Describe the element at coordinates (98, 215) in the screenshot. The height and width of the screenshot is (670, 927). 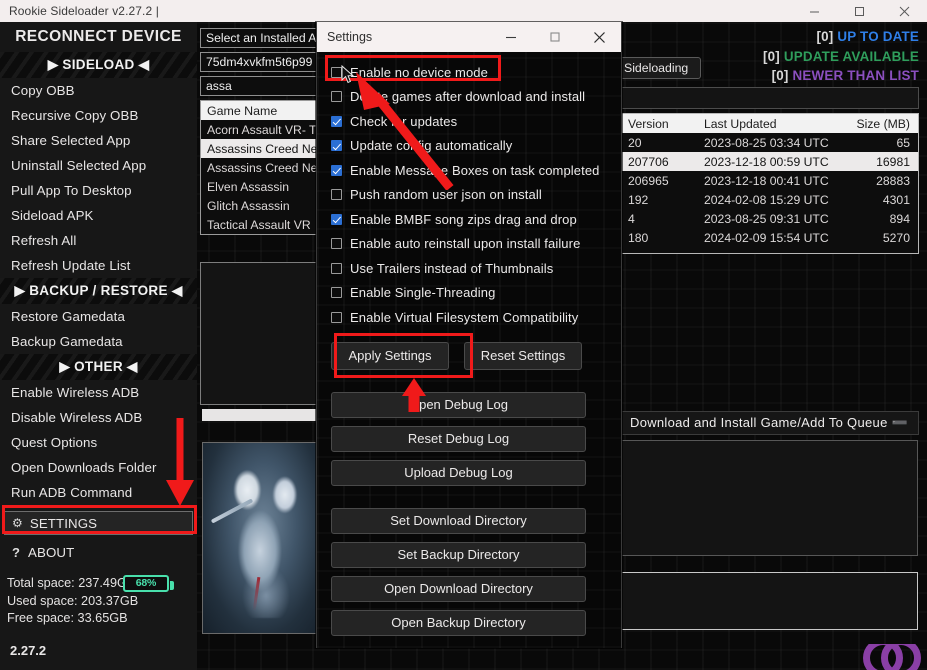
I see `sidebar-item-sideload-apk: Sideload APK` at that location.